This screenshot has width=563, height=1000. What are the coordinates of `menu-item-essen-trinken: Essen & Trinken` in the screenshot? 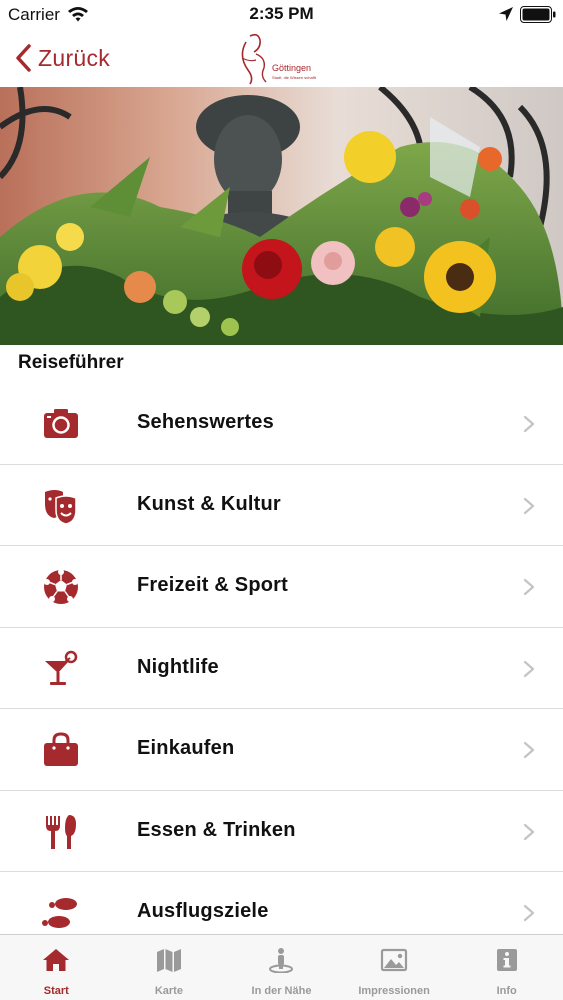 It's located at (281, 831).